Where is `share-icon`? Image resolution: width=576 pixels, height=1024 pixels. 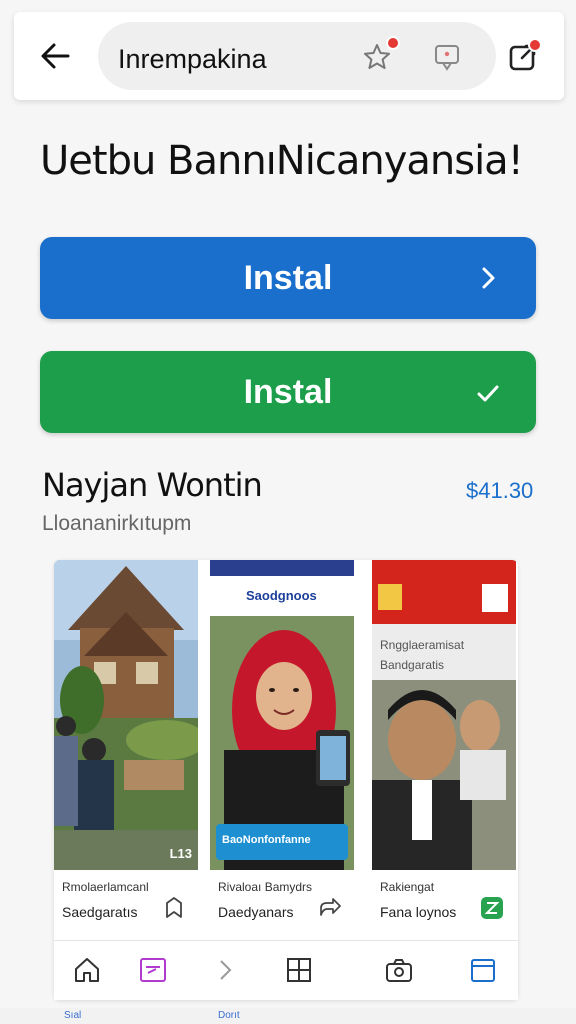
share-icon is located at coordinates (330, 908).